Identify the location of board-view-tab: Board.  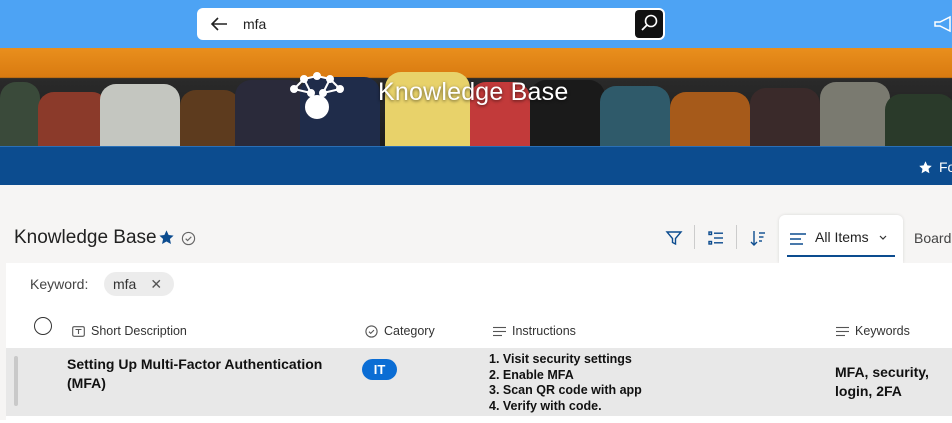
(932, 238).